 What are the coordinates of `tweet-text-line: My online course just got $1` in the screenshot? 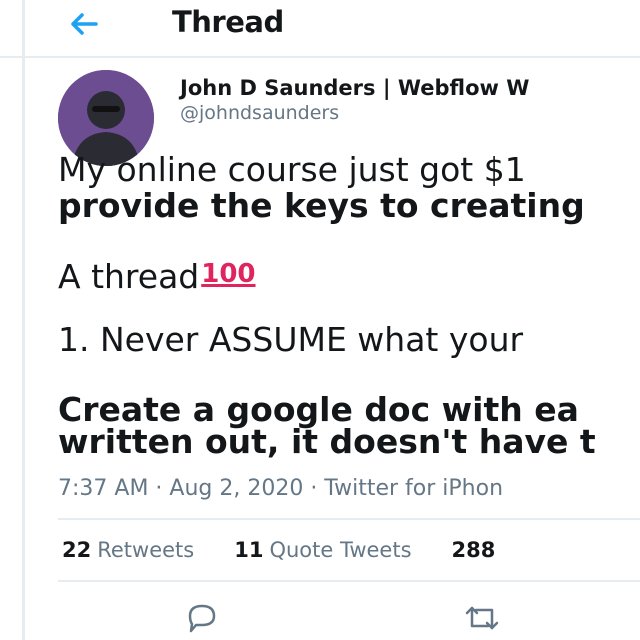 It's located at (292, 169).